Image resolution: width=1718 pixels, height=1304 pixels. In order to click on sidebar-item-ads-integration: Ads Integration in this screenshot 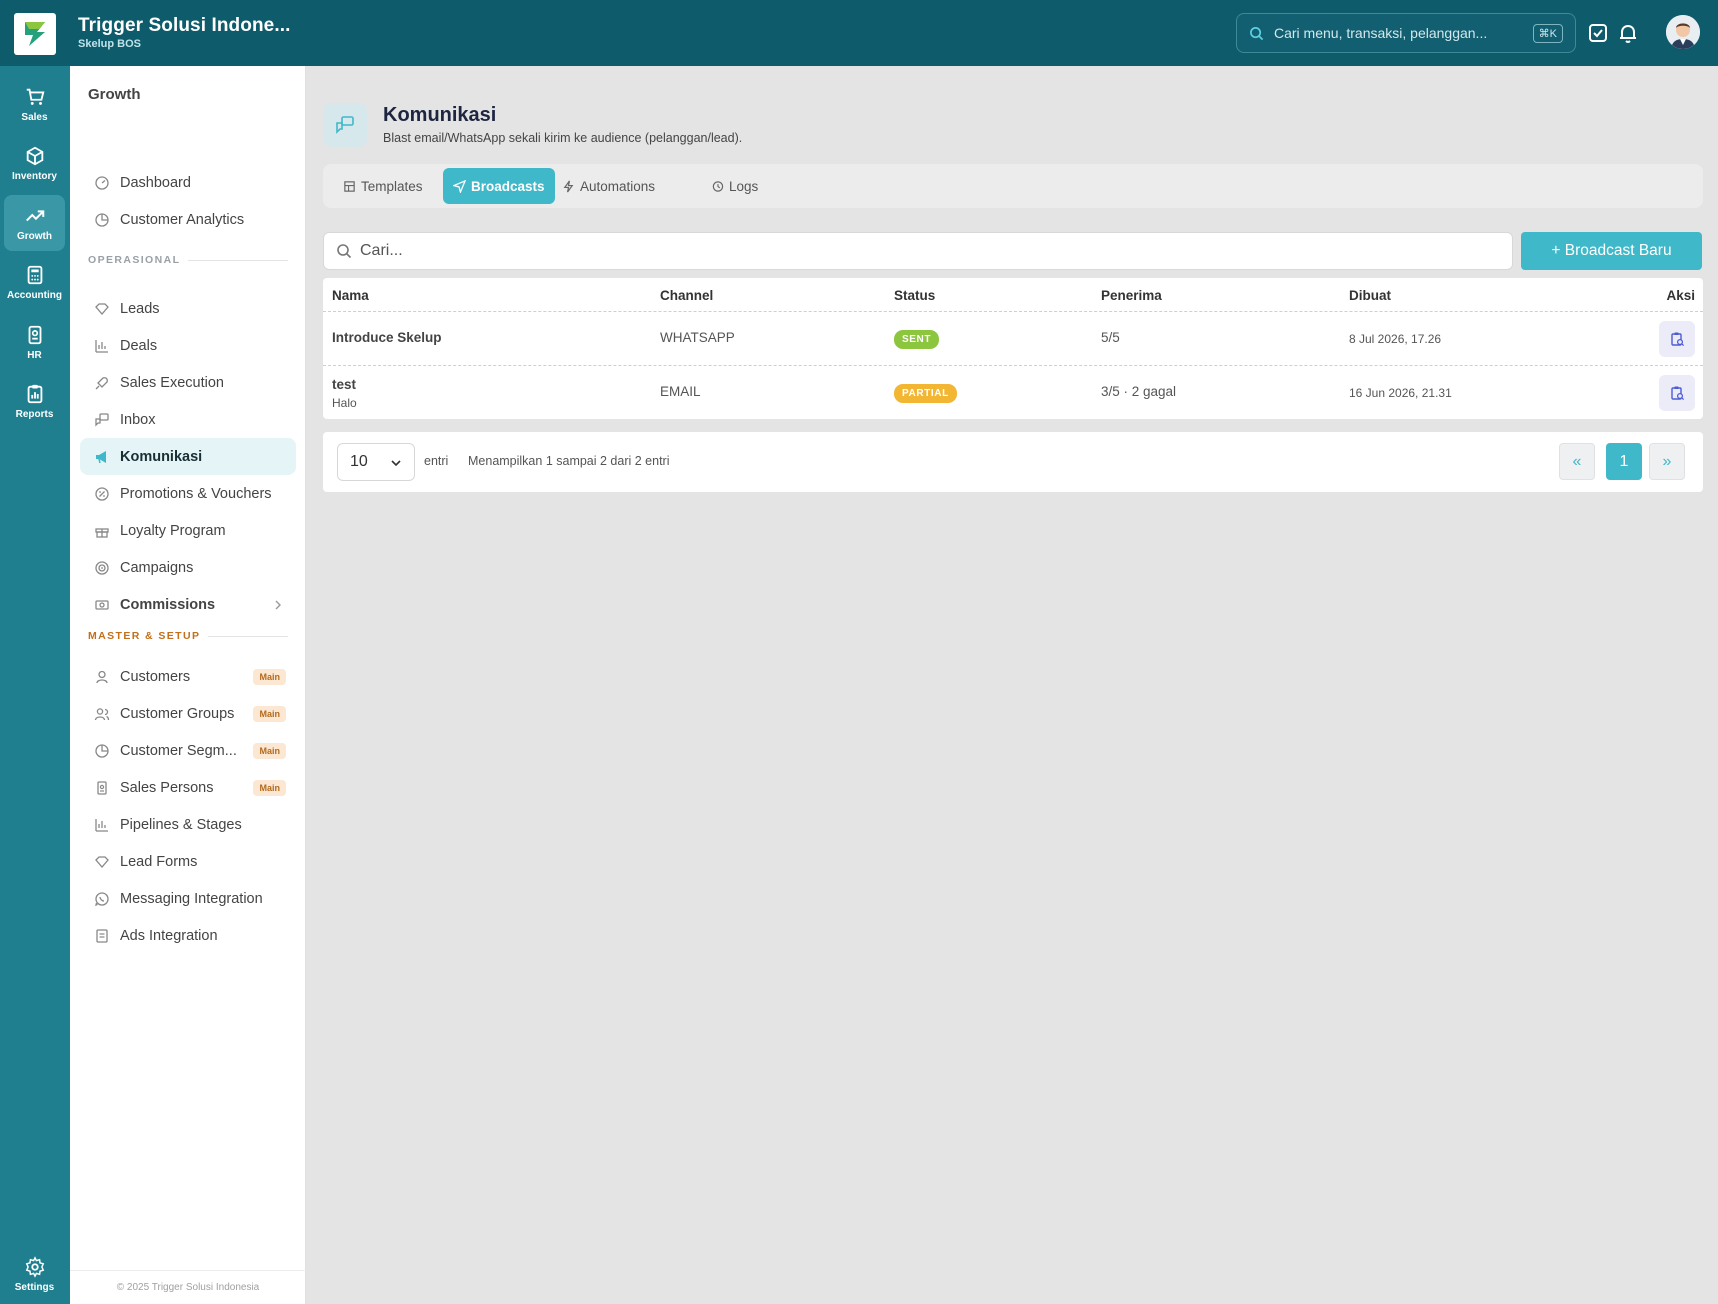, I will do `click(188, 935)`.